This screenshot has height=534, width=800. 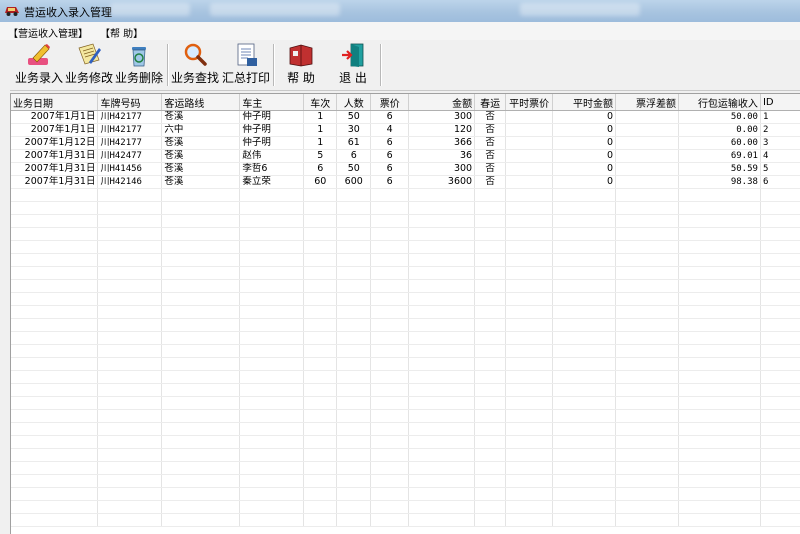 What do you see at coordinates (194, 78) in the screenshot?
I see `search-record-label: 业务查找` at bounding box center [194, 78].